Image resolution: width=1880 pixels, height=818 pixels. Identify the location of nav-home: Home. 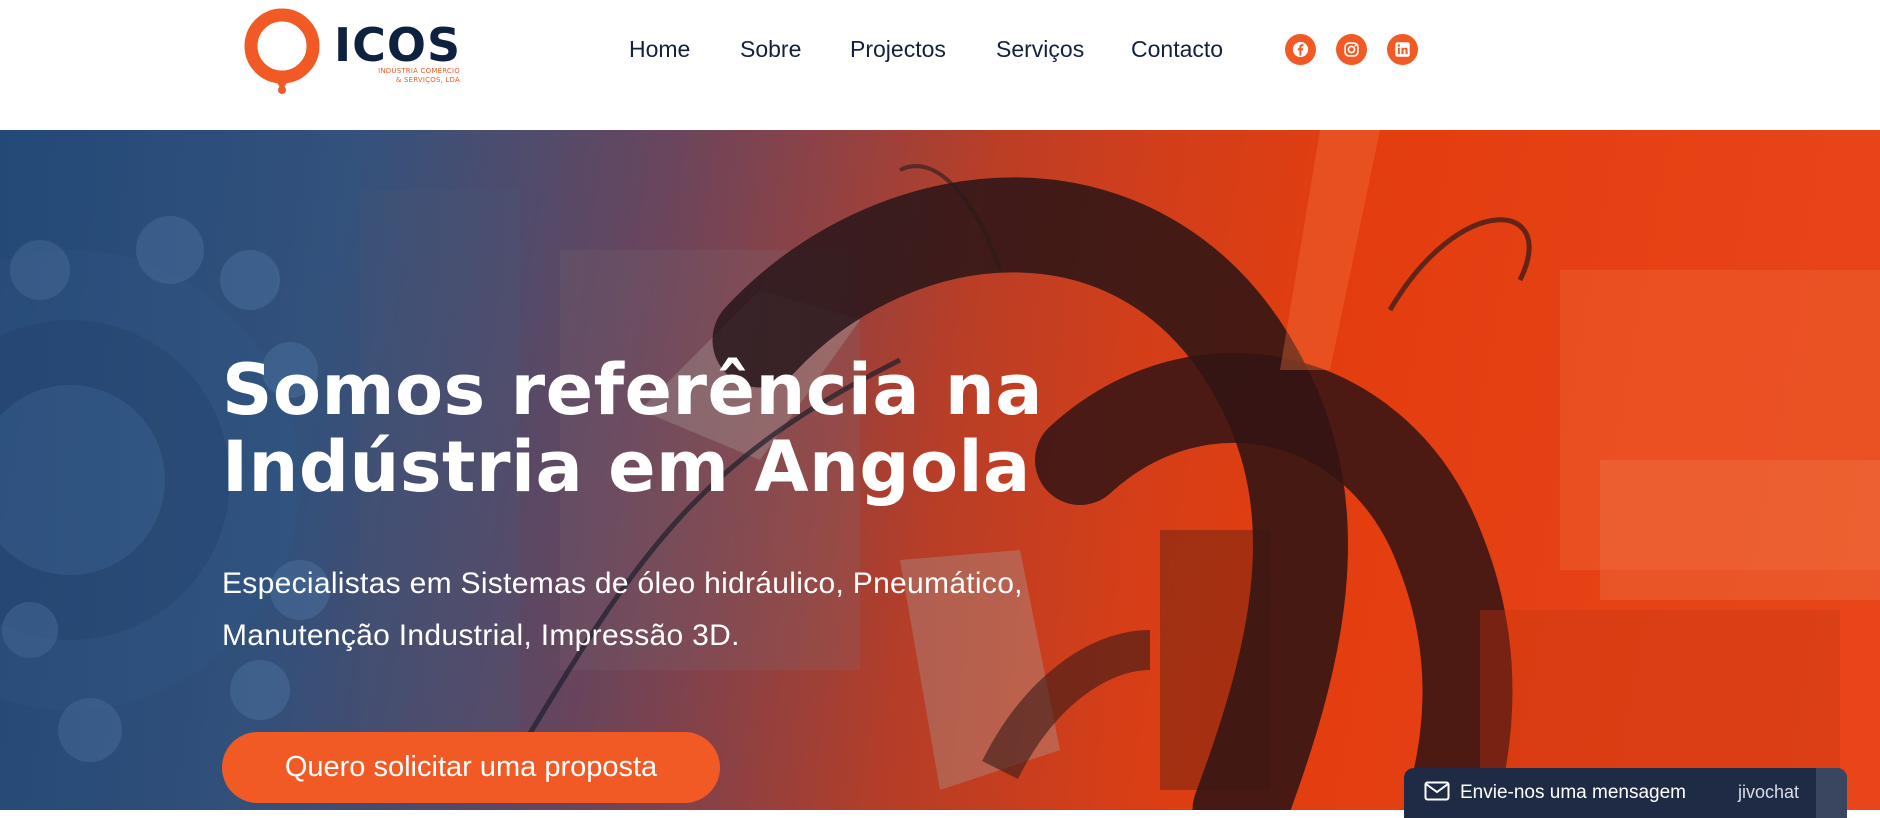
(659, 49).